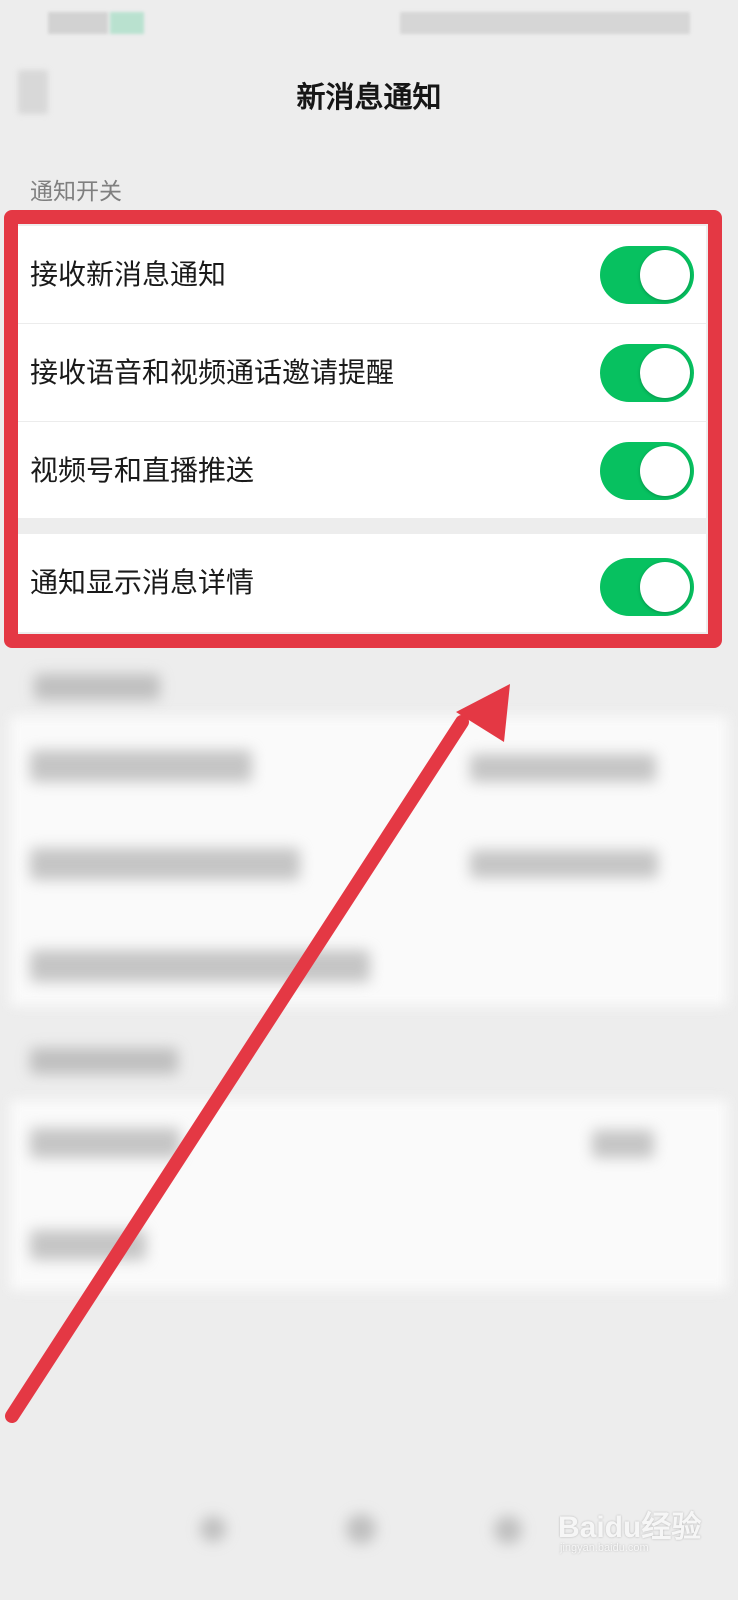  I want to click on setting-row-call-invite: 接收语音和视频通话邀请提醒, so click(362, 373).